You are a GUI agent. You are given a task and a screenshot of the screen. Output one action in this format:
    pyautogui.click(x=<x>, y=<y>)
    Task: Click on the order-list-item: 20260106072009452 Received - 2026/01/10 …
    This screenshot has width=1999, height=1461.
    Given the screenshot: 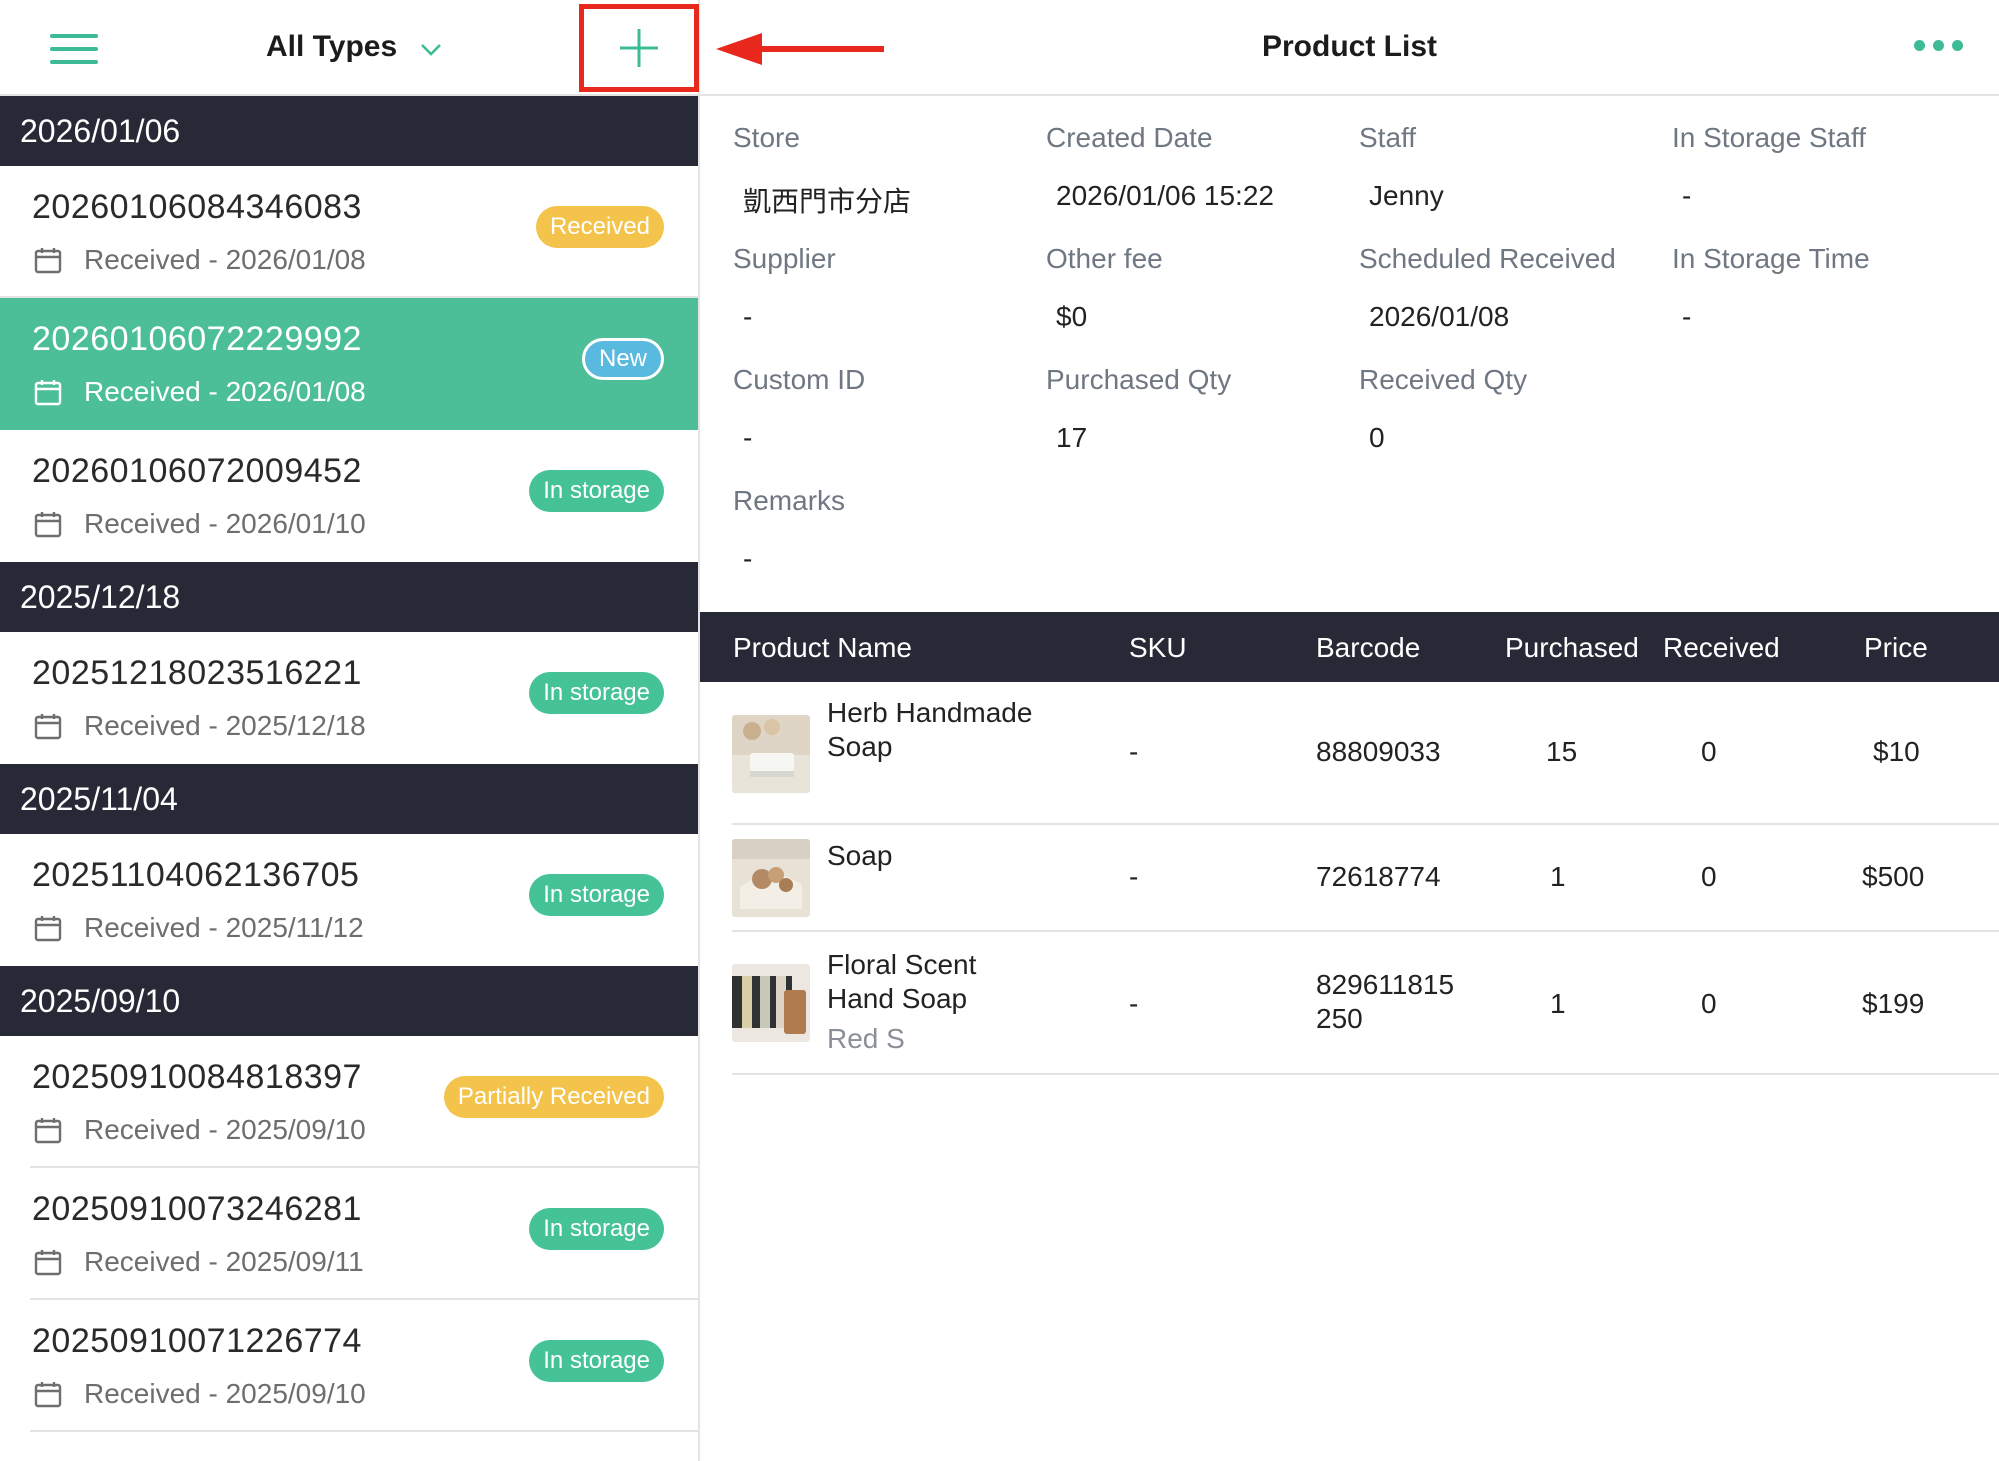 What is the action you would take?
    pyautogui.click(x=349, y=496)
    